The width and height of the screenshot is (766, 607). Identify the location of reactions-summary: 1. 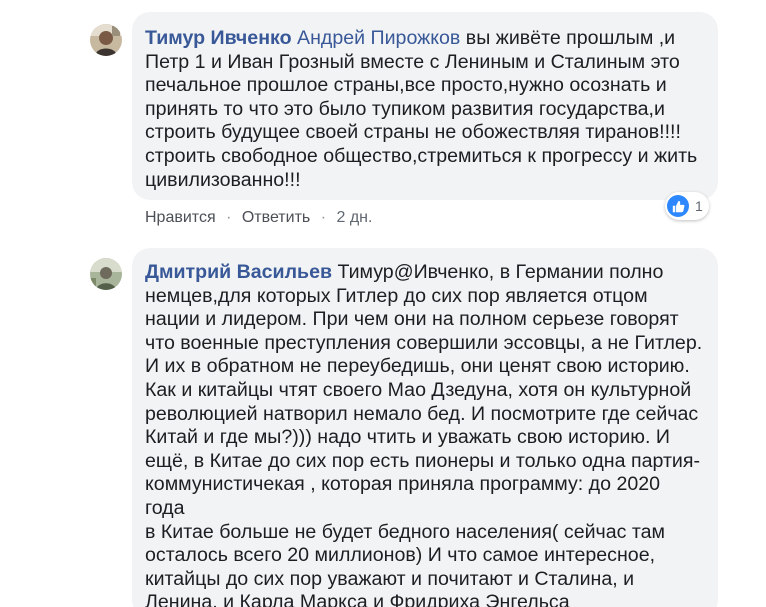
(687, 206).